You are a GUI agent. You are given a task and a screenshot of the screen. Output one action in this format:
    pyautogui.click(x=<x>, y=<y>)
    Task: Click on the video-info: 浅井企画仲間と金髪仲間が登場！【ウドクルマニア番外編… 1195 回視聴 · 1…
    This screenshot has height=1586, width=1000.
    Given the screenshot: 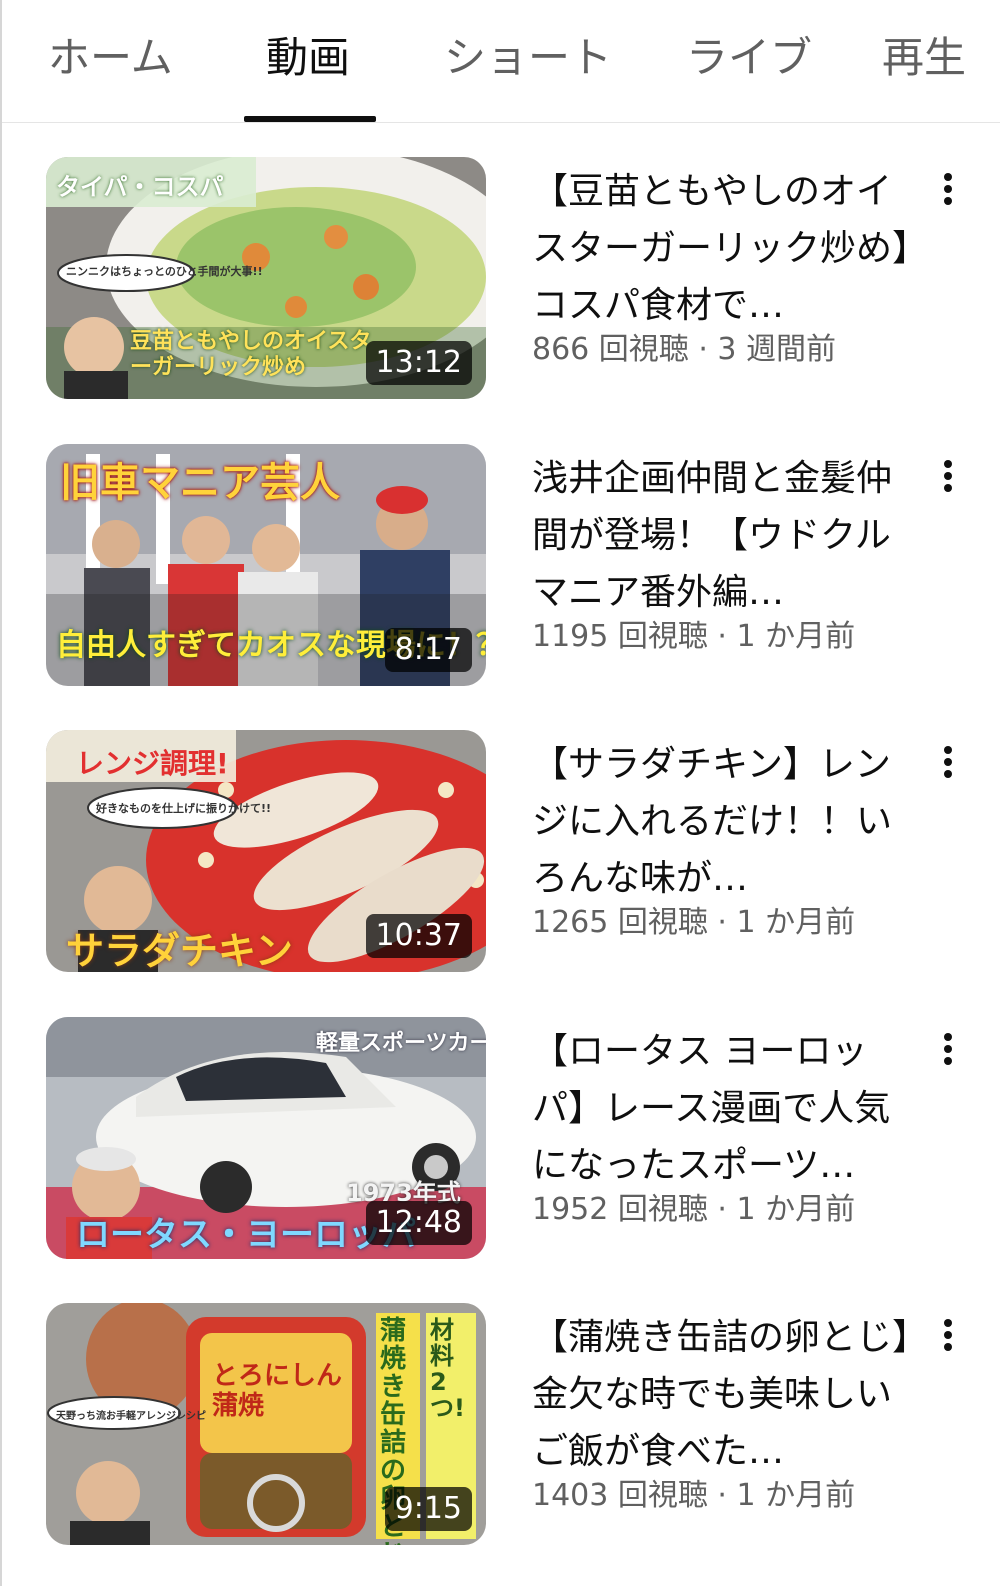 What is the action you would take?
    pyautogui.click(x=722, y=553)
    